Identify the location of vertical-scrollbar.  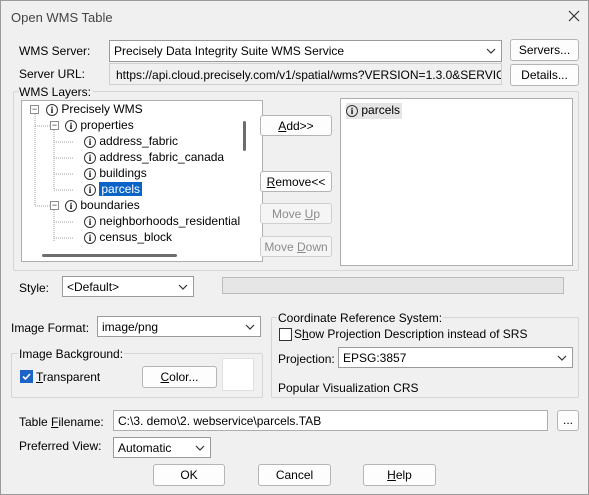
(244, 136).